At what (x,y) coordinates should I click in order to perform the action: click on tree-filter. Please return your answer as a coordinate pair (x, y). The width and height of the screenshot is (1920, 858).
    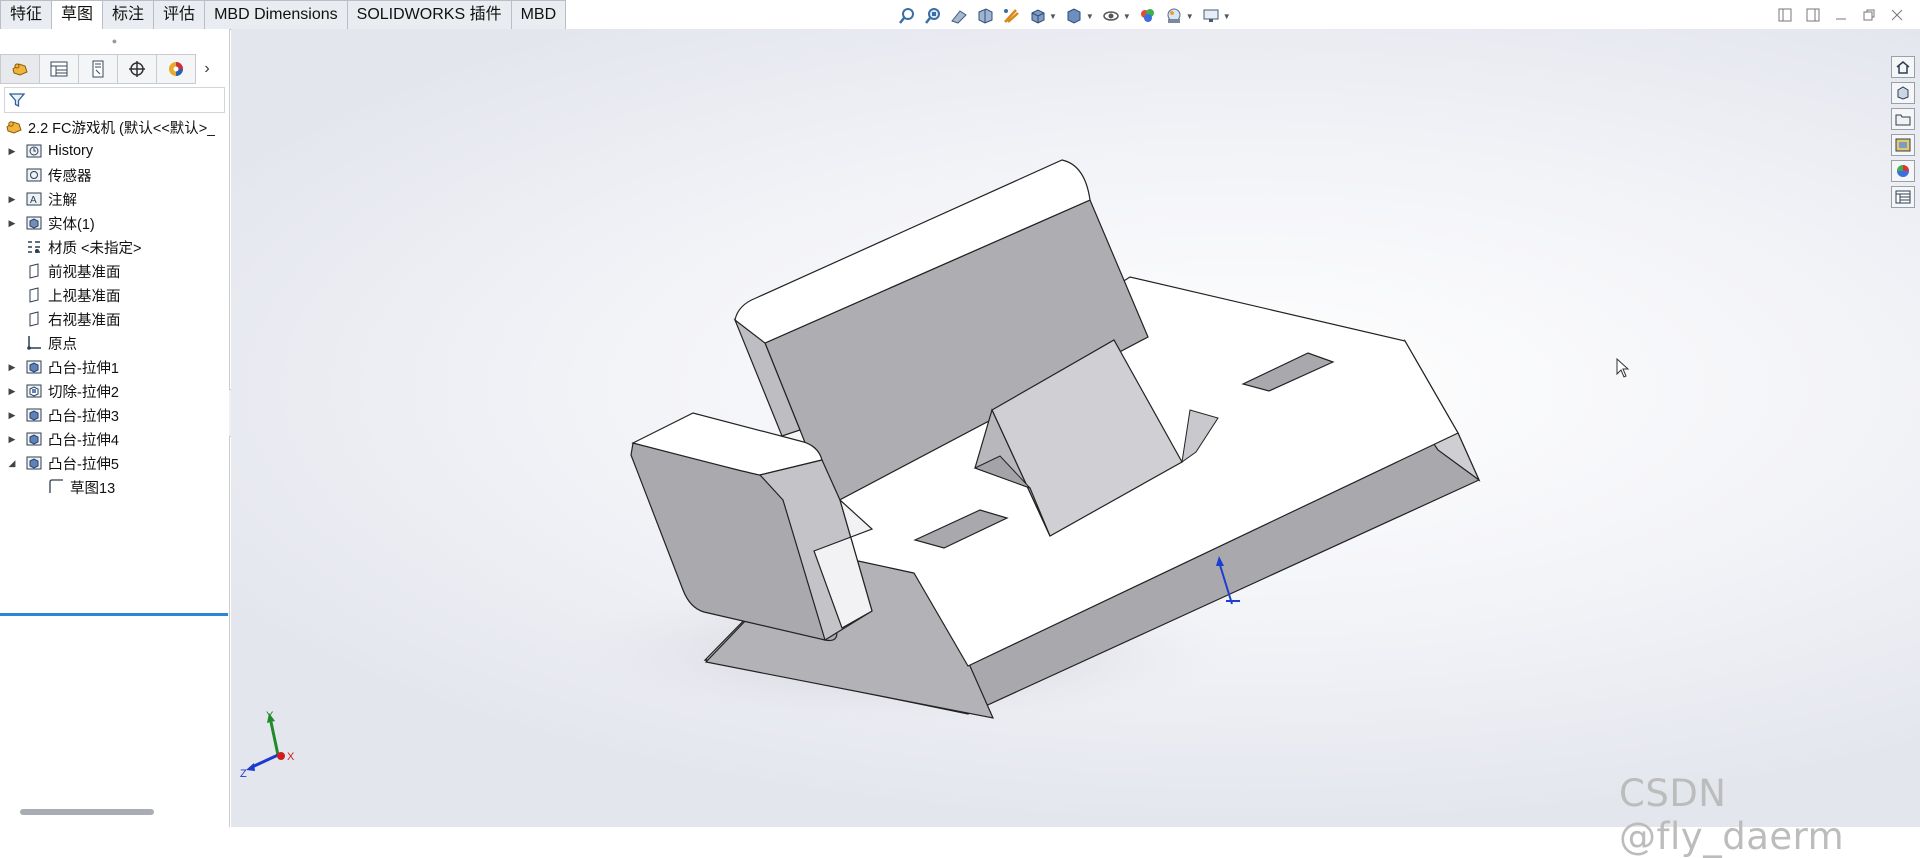
    Looking at the image, I should click on (114, 100).